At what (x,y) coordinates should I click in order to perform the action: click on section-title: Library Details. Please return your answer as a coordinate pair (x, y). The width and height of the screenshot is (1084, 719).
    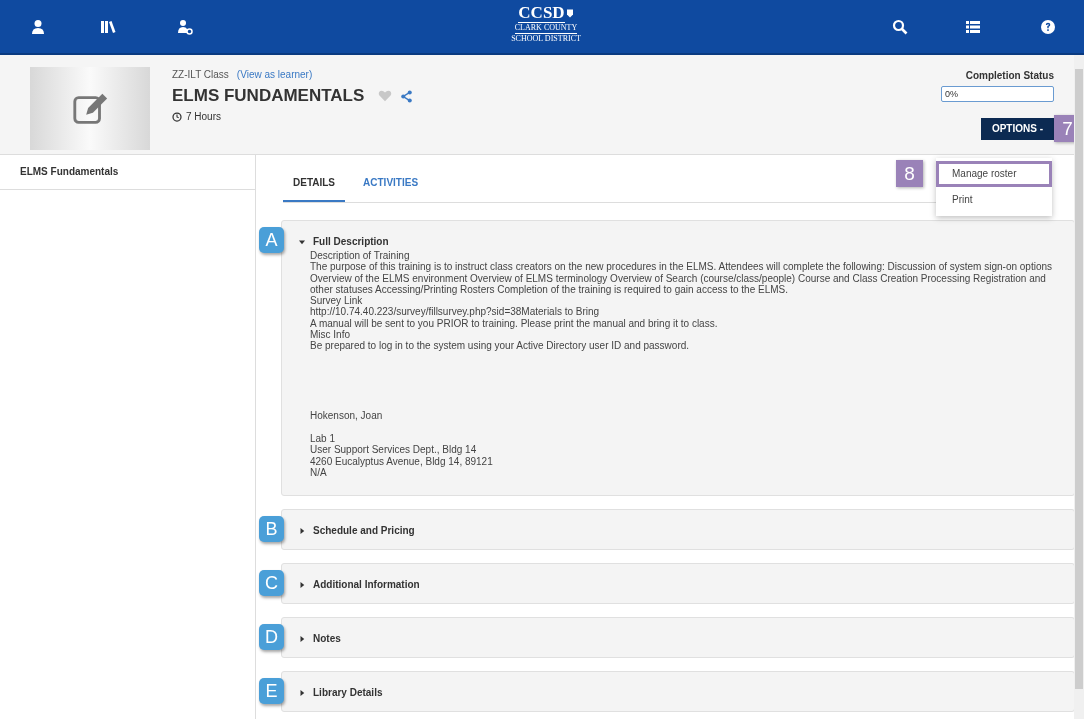
    Looking at the image, I should click on (348, 692).